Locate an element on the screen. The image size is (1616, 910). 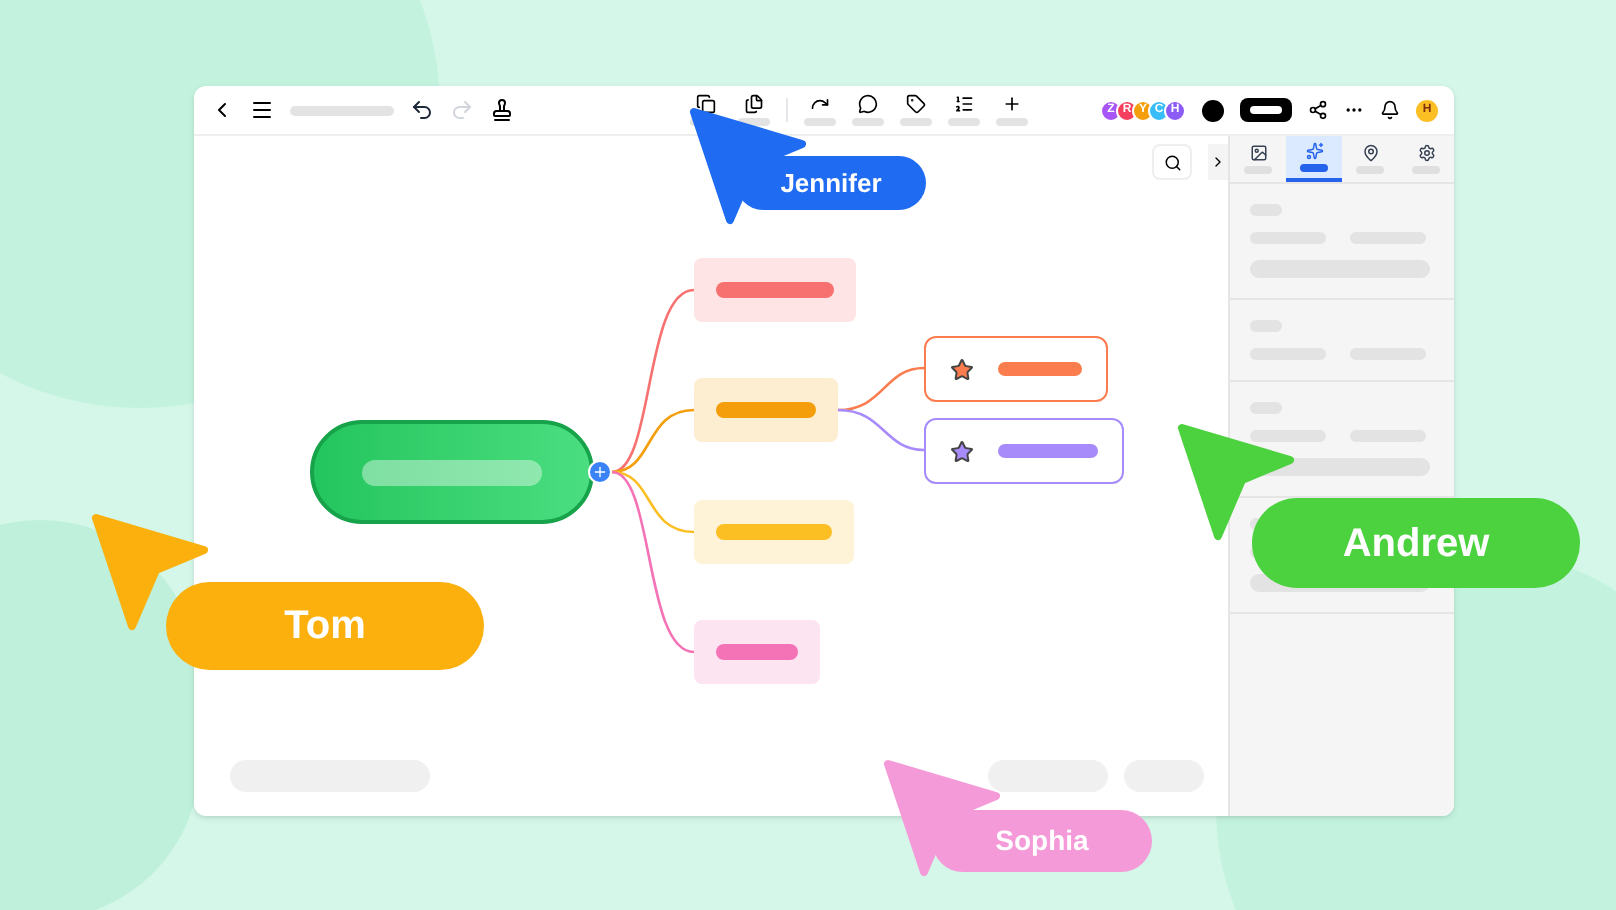
menu-icon is located at coordinates (262, 110).